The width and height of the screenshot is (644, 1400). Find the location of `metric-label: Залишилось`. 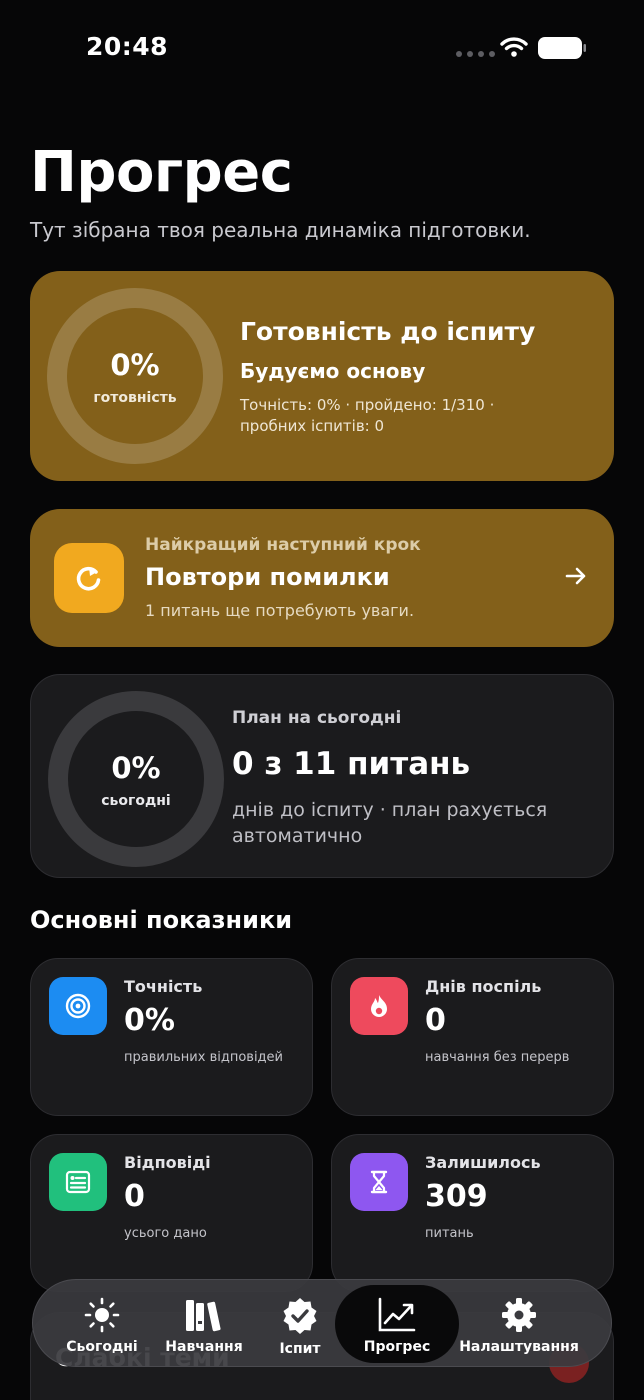

metric-label: Залишилось is located at coordinates (483, 1162).